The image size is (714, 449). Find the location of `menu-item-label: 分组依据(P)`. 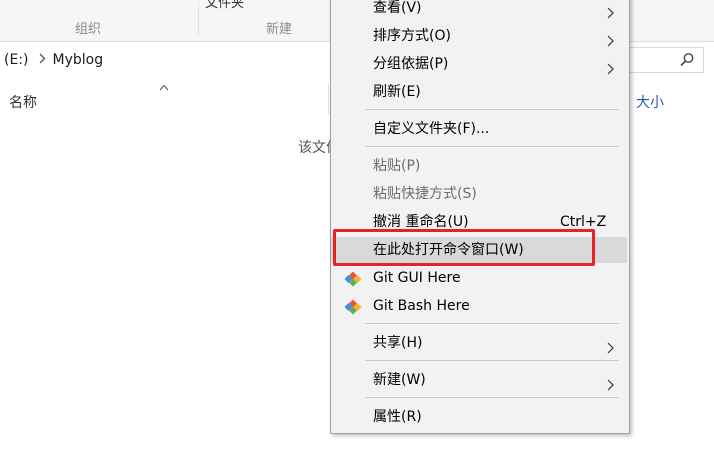

menu-item-label: 分组依据(P) is located at coordinates (411, 64).